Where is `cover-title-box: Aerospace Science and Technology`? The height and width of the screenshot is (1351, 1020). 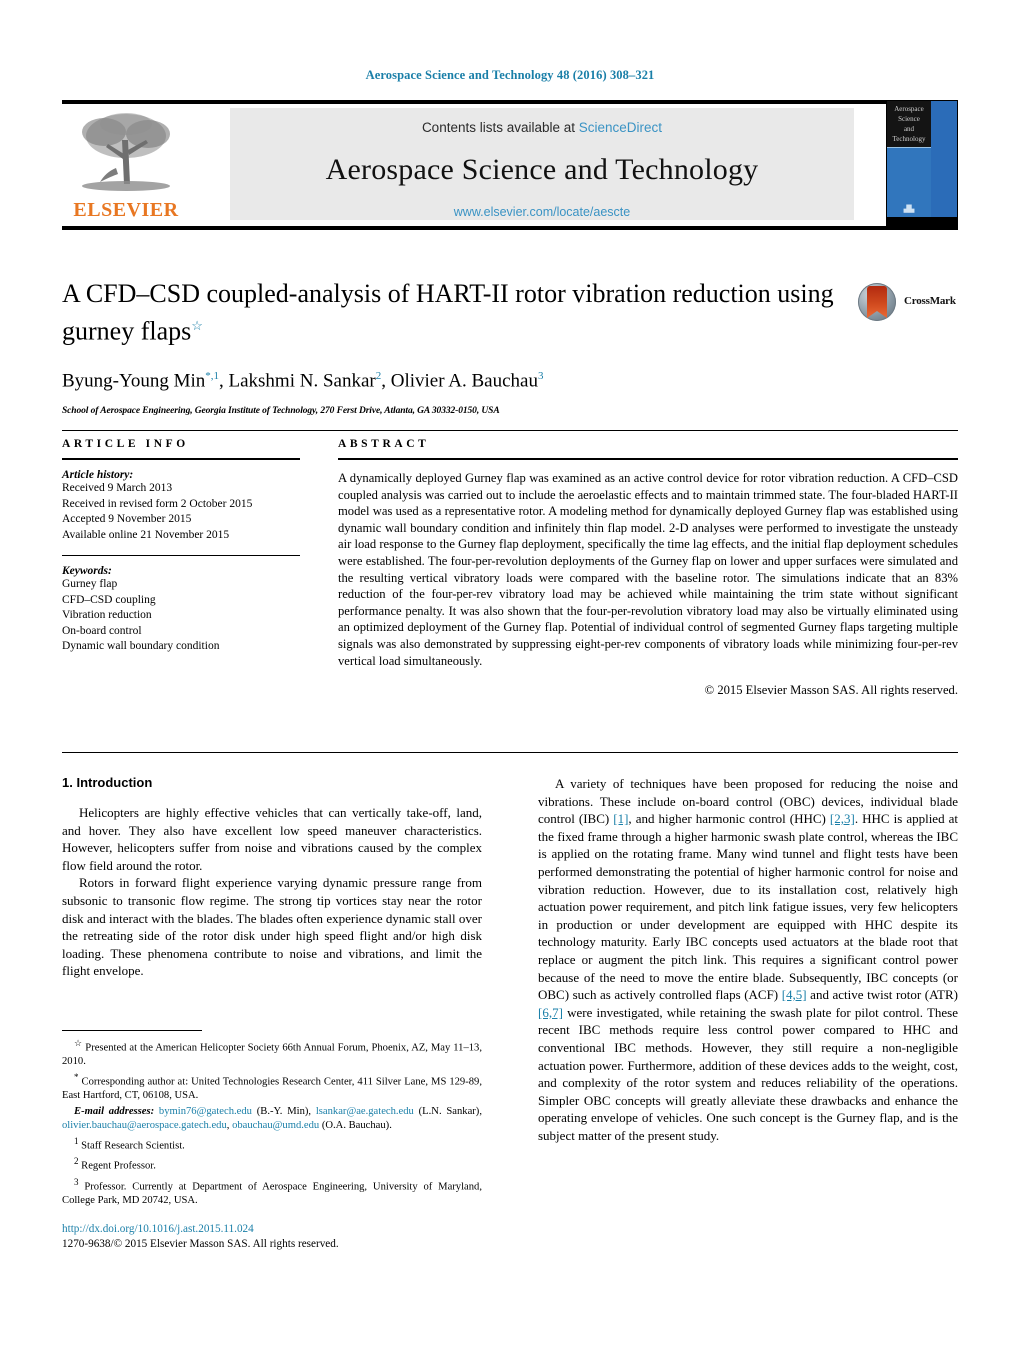
cover-title-box: Aerospace Science and Technology is located at coordinates (909, 124).